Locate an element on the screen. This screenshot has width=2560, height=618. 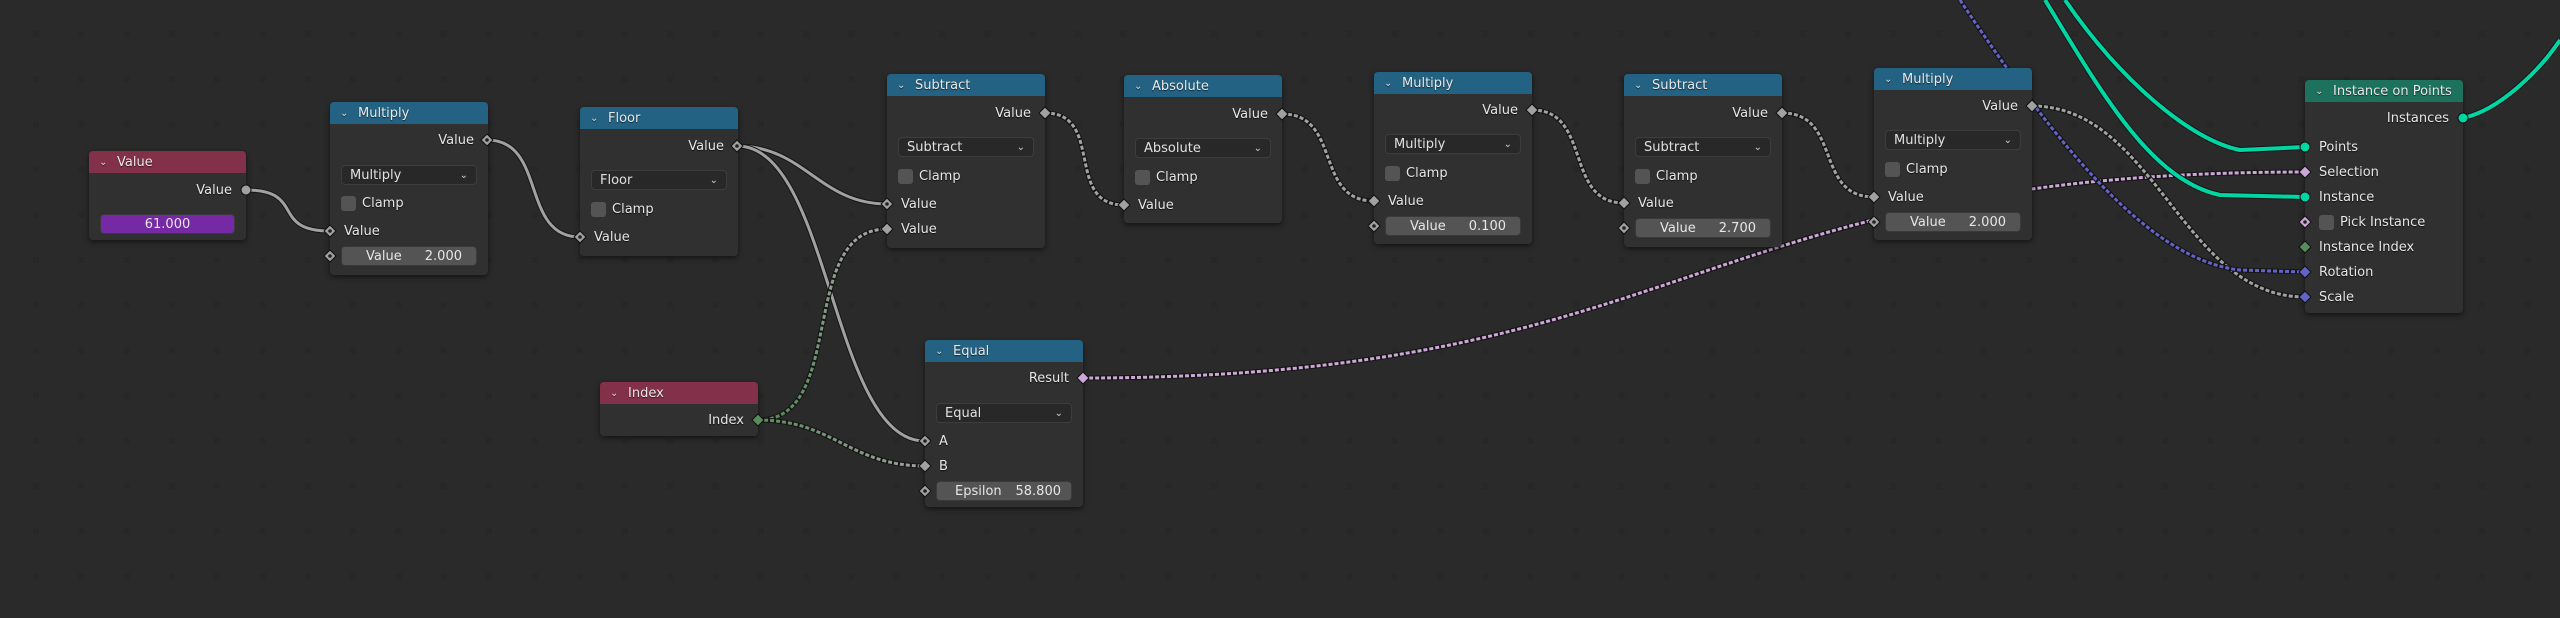
node-value: ⌄ Value Value 61.000 is located at coordinates (167, 195).